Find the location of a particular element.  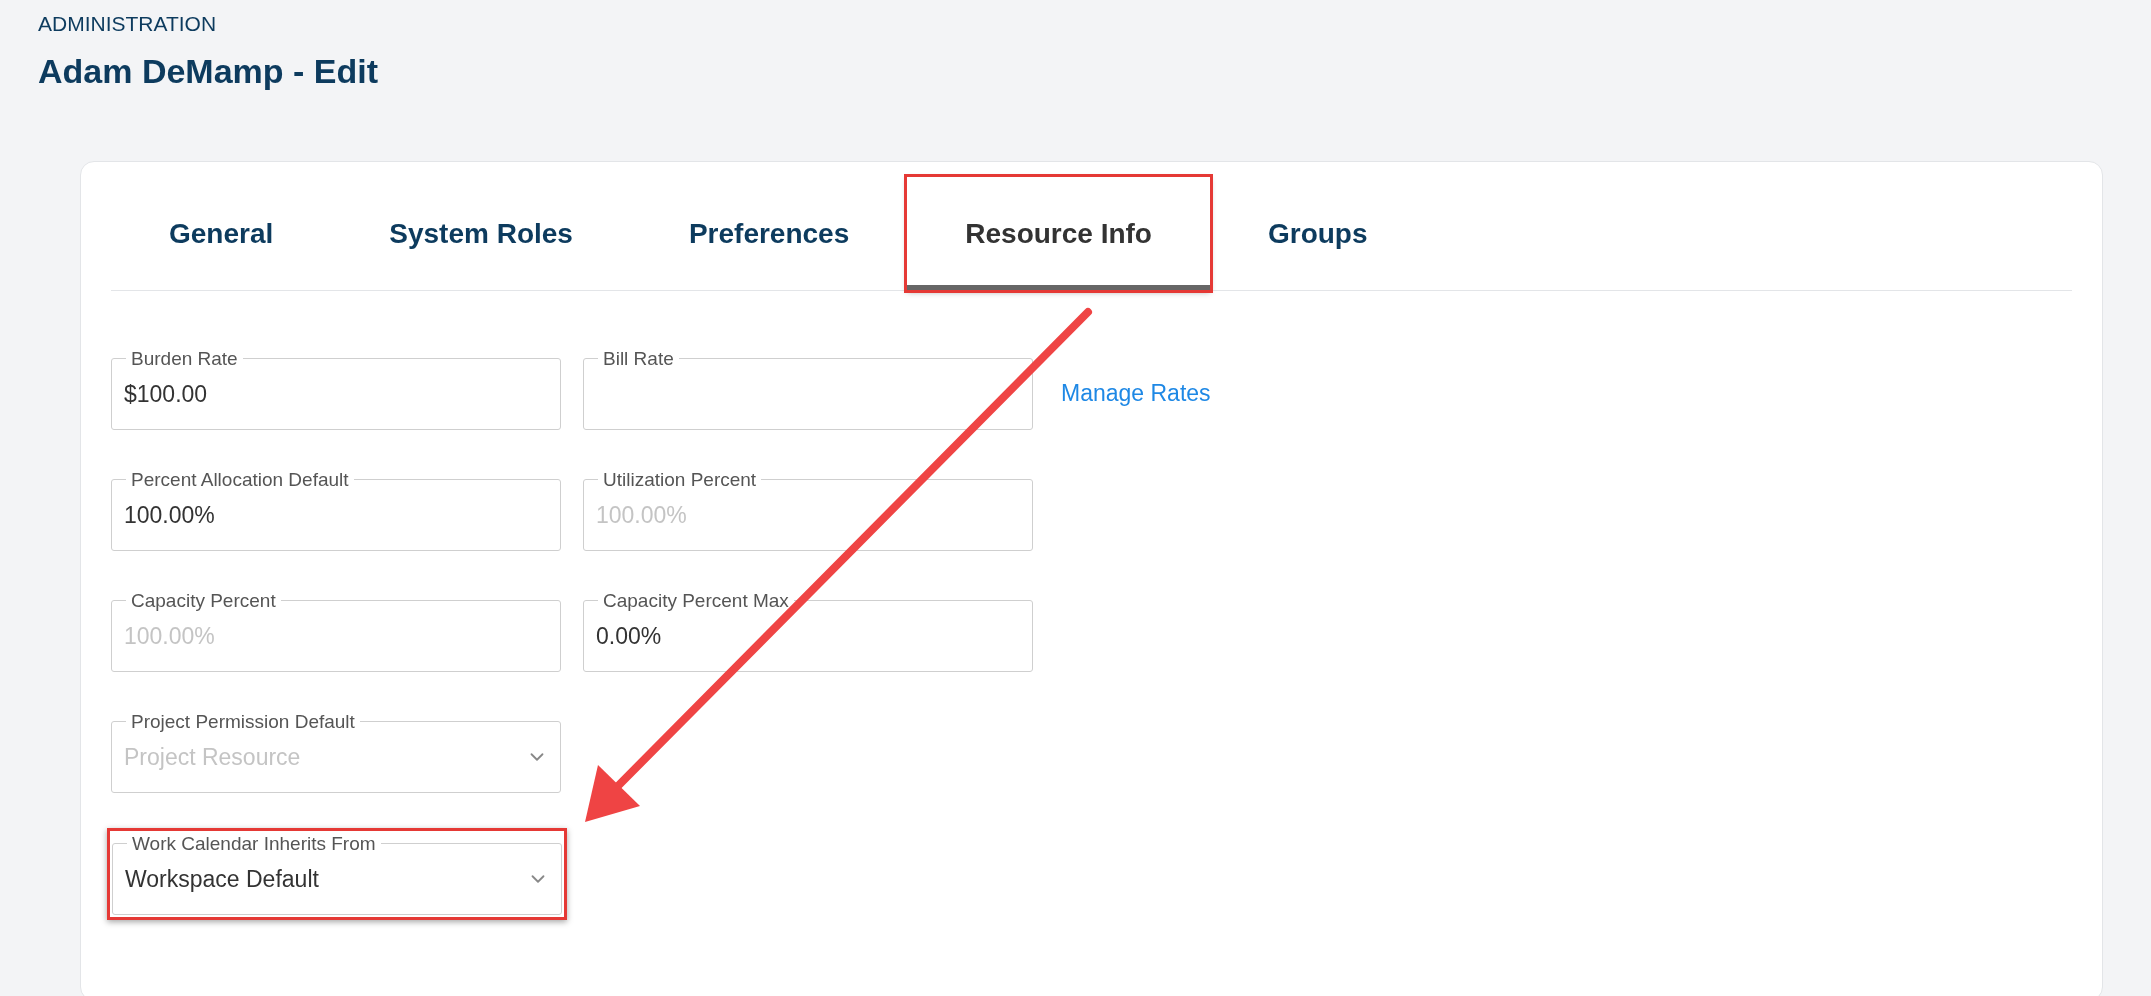

tab: System Roles is located at coordinates (481, 233).